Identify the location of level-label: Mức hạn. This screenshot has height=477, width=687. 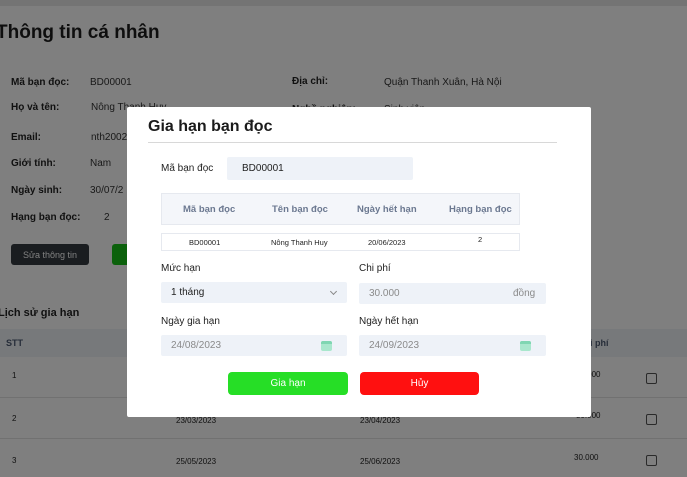
(181, 268).